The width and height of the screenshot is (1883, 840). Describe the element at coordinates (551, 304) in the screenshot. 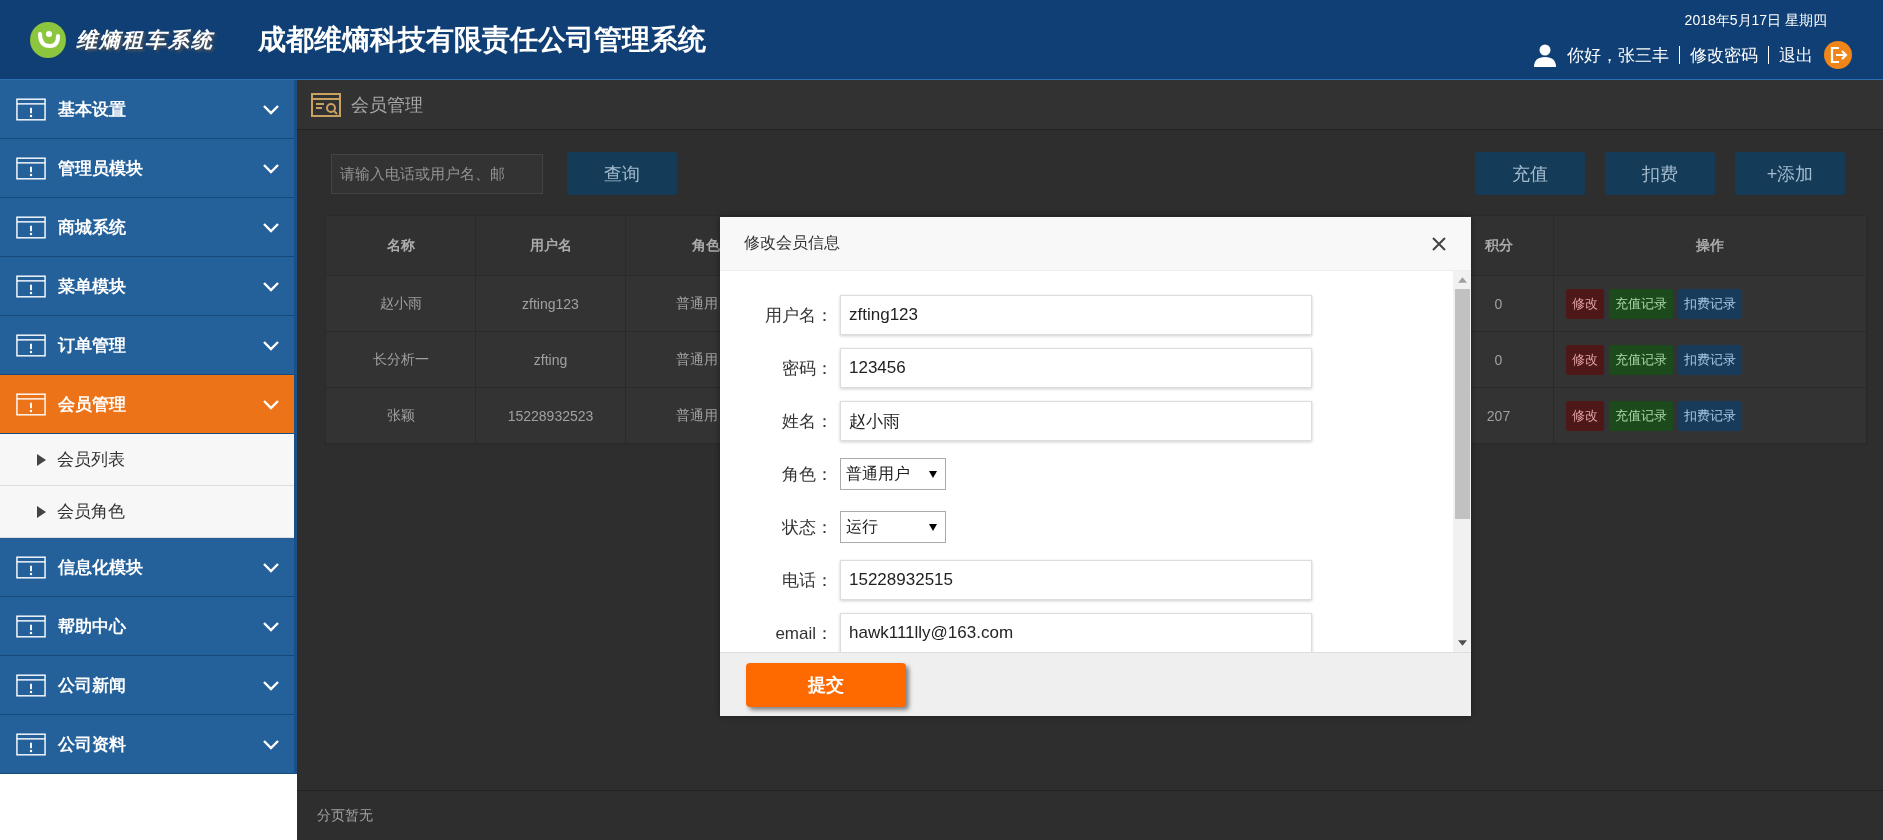

I see `table-cell: zfting123` at that location.